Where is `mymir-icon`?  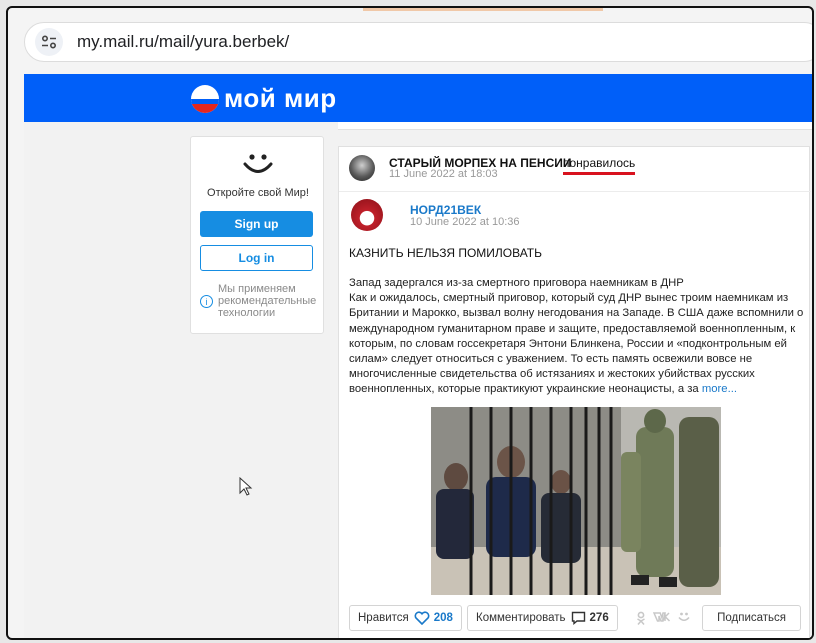 mymir-icon is located at coordinates (684, 617).